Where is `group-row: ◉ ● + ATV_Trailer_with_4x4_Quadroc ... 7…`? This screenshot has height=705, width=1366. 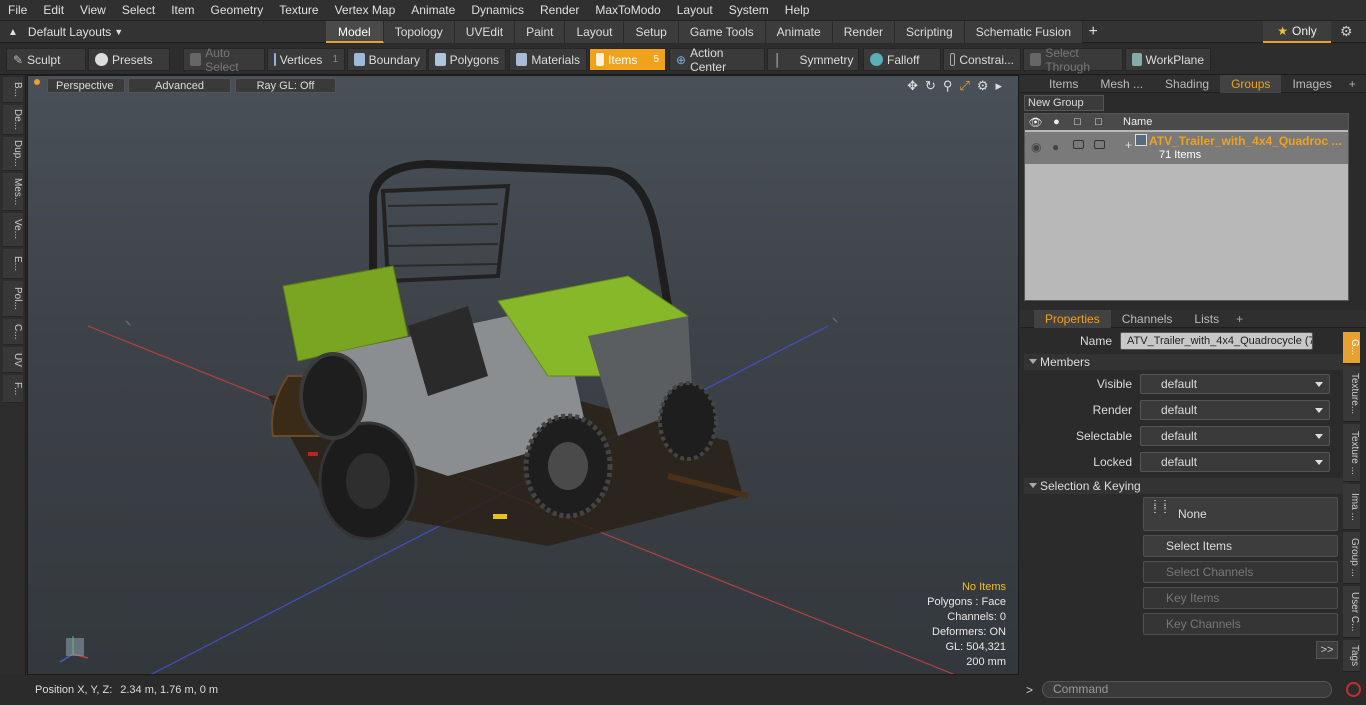 group-row: ◉ ● + ATV_Trailer_with_4x4_Quadroc ... 7… is located at coordinates (1186, 148).